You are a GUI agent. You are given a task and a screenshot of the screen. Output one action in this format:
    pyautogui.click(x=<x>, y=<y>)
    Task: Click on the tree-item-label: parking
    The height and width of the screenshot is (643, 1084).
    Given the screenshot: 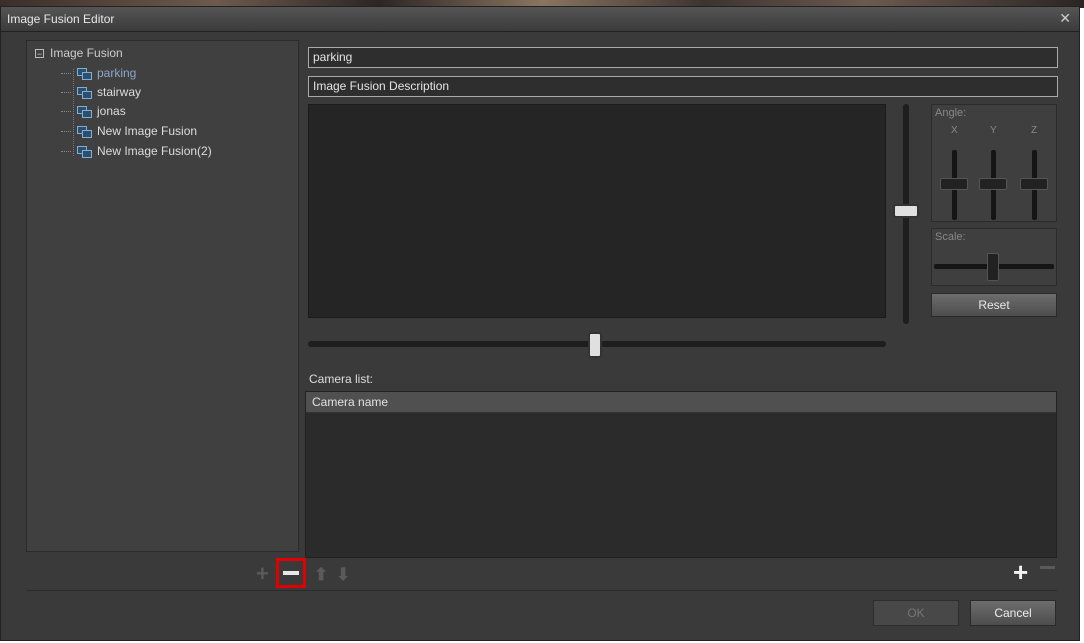 What is the action you would take?
    pyautogui.click(x=117, y=73)
    